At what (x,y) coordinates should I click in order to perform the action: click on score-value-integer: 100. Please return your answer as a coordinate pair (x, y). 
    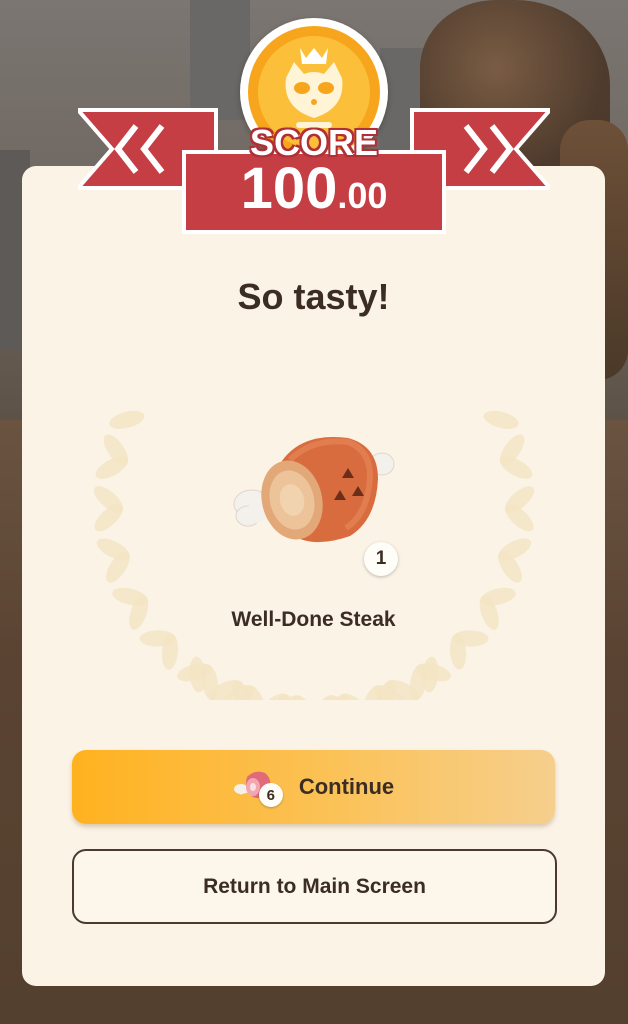
    Looking at the image, I should click on (289, 188).